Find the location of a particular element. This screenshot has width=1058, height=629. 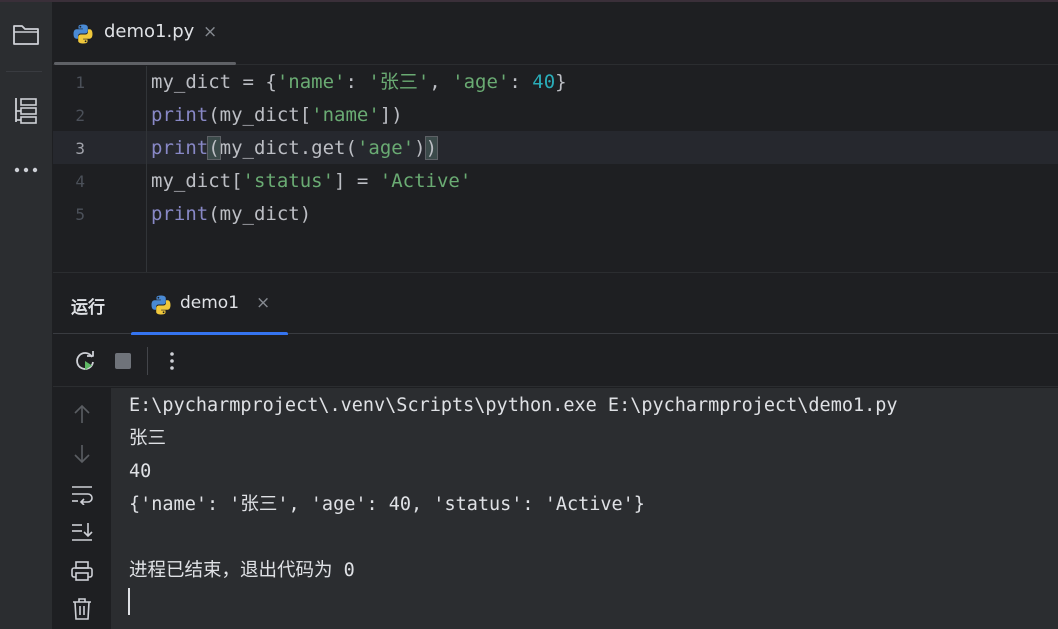

print-icon is located at coordinates (82, 571).